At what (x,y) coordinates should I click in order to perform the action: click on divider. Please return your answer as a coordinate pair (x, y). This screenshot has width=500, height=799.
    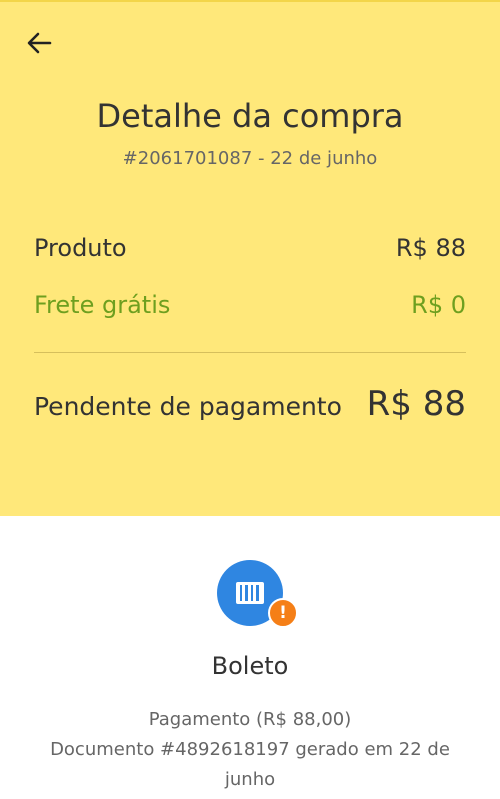
    Looking at the image, I should click on (250, 352).